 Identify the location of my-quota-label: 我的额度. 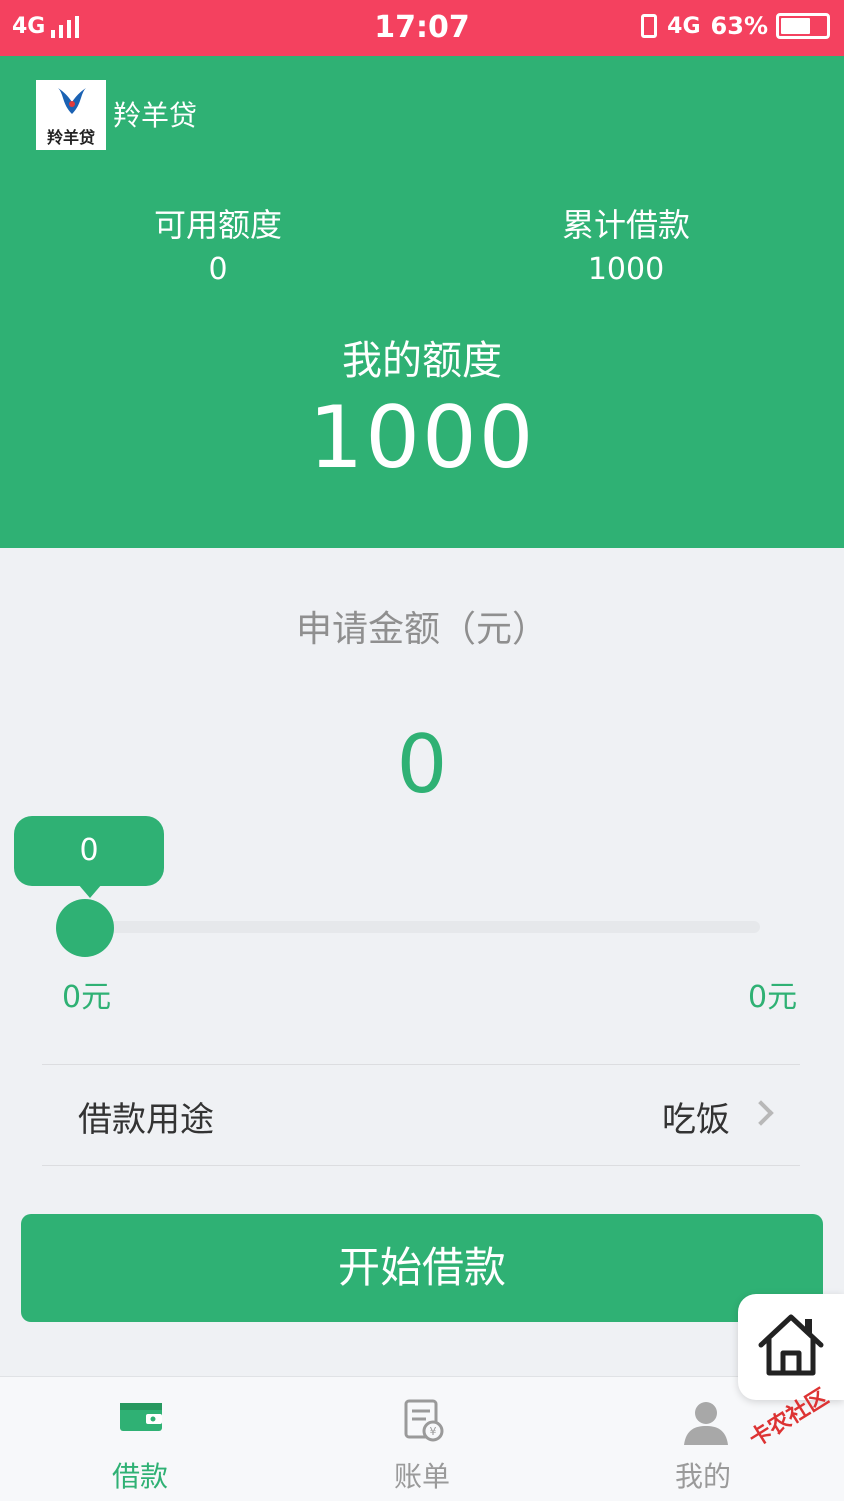
(422, 361).